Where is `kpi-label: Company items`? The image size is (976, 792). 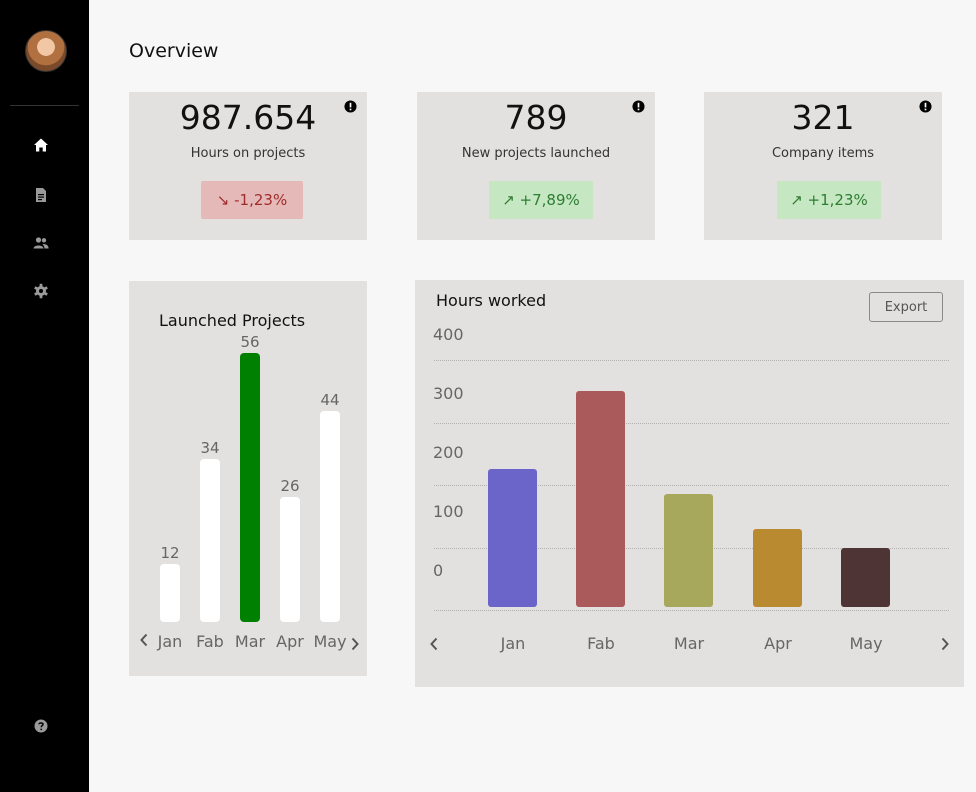
kpi-label: Company items is located at coordinates (823, 153).